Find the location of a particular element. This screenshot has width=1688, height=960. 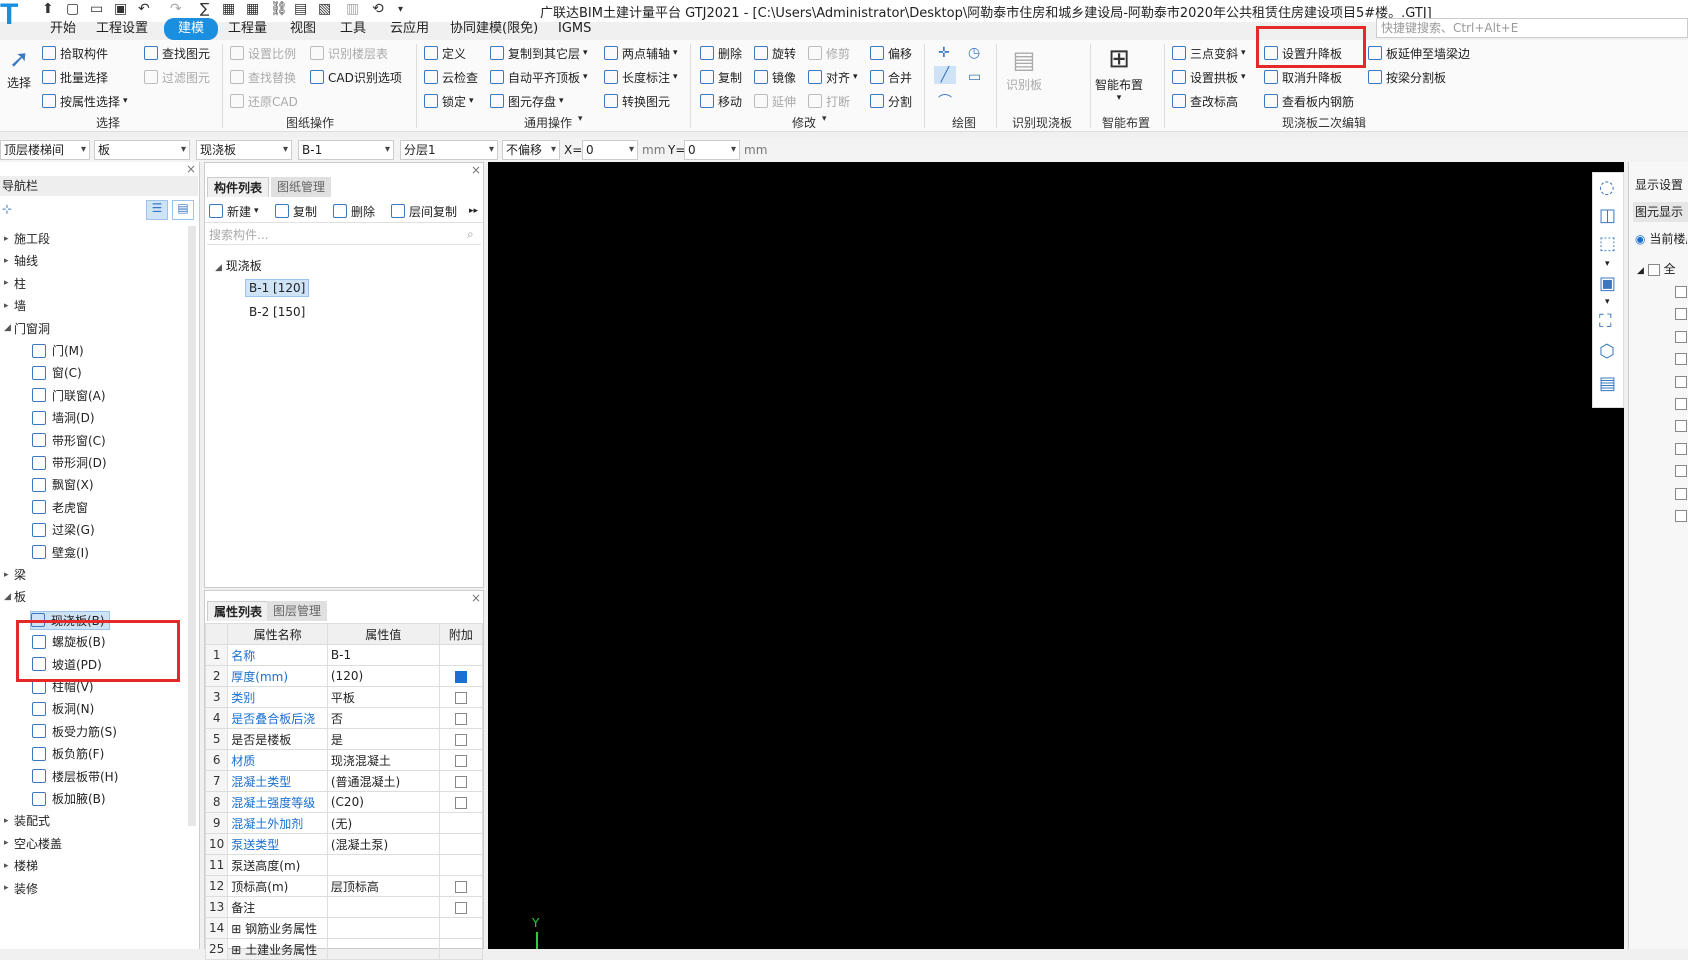

auto-align-top-button: 自动平齐顶板 ▾ is located at coordinates (539, 77).